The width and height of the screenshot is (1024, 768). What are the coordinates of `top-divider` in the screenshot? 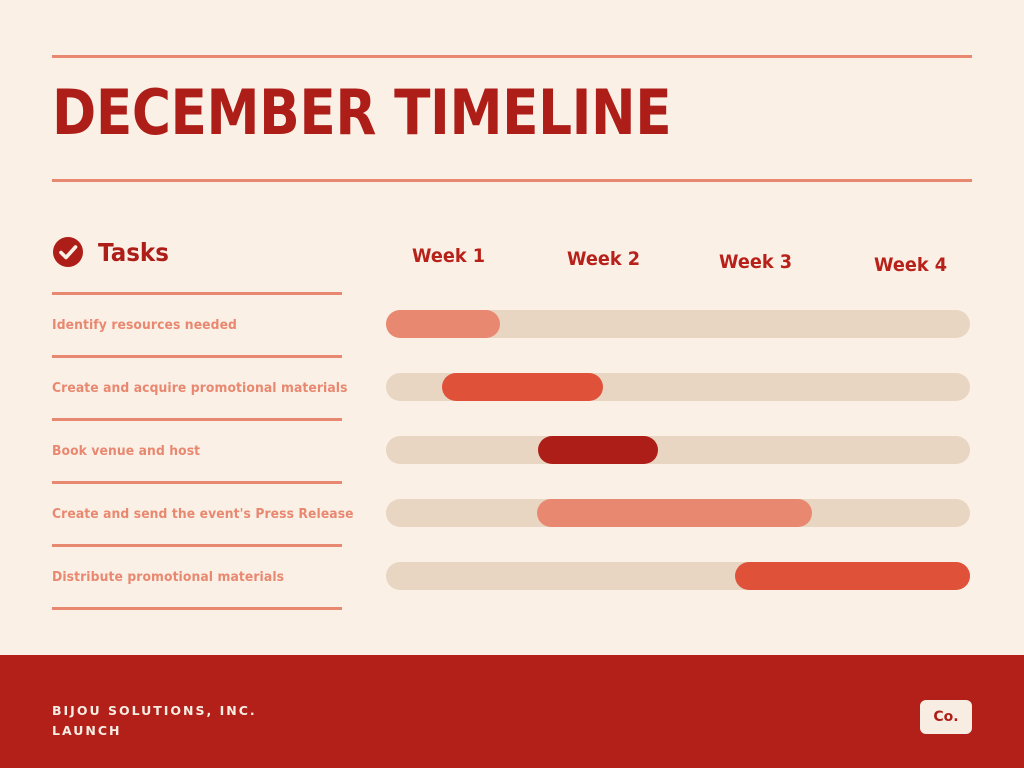 It's located at (512, 56).